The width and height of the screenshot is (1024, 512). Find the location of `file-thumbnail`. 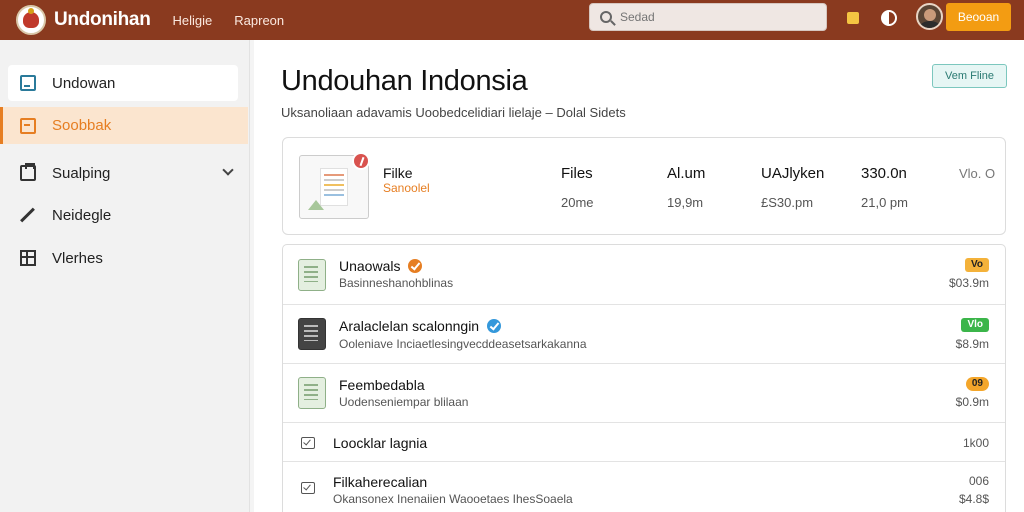

file-thumbnail is located at coordinates (334, 185).